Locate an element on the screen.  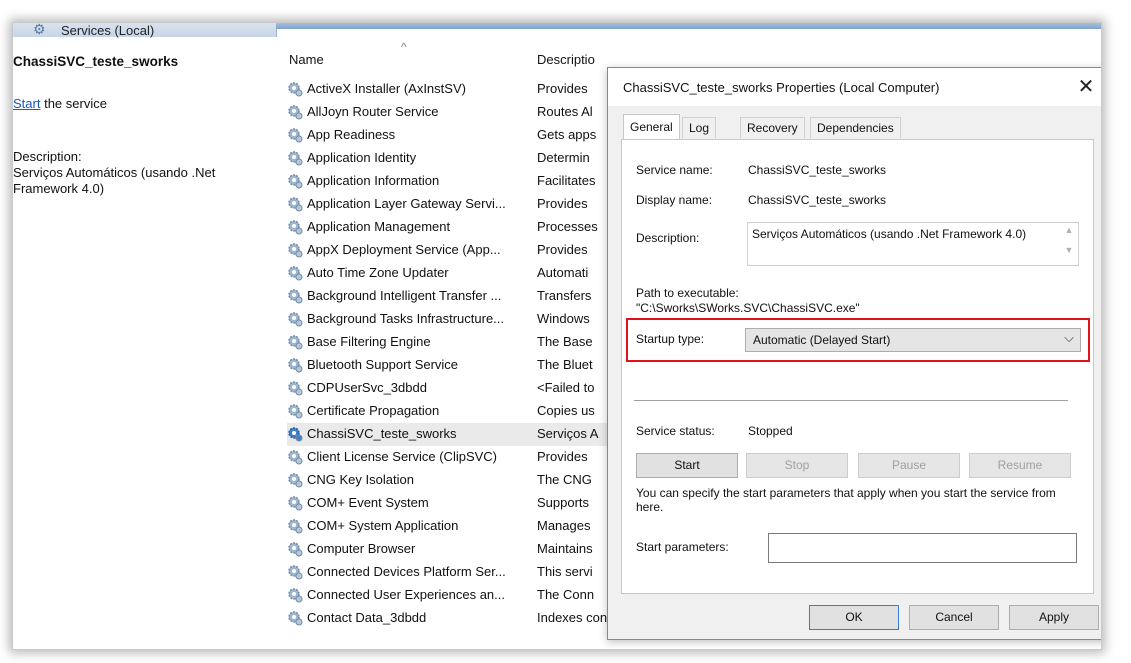
column-name-label: Name is located at coordinates (306, 59).